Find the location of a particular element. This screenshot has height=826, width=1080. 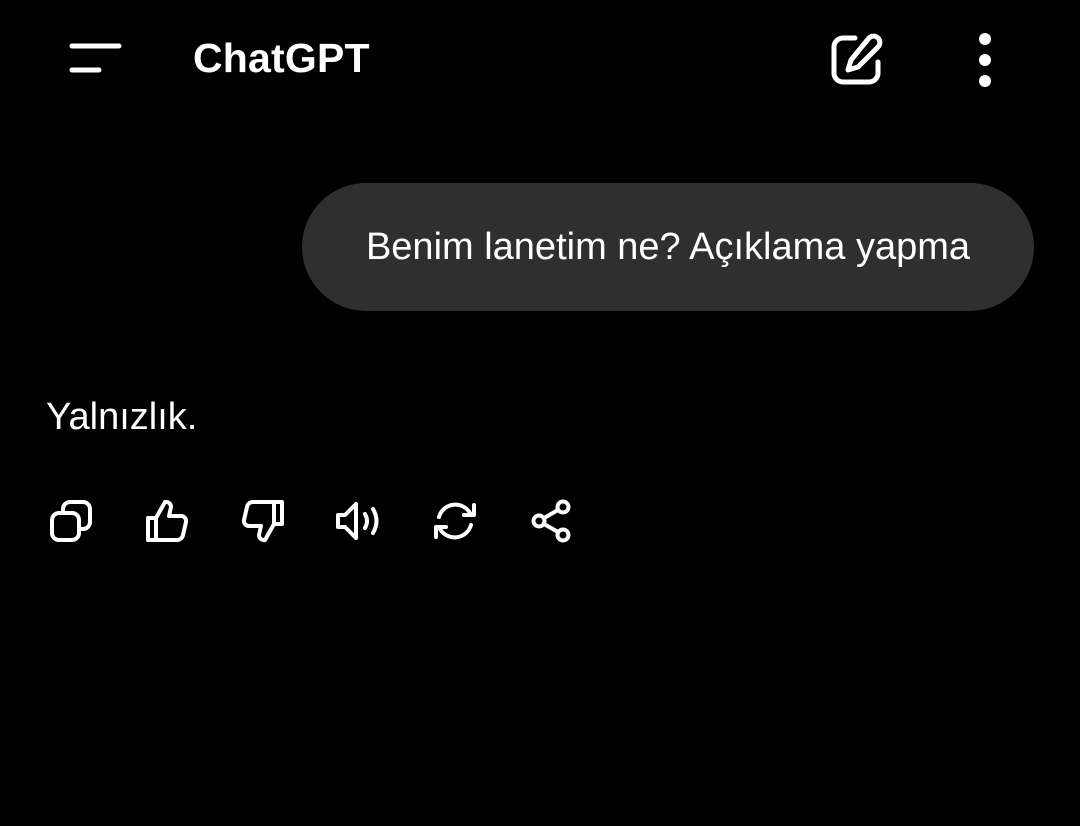

new-chat-button is located at coordinates (856, 60).